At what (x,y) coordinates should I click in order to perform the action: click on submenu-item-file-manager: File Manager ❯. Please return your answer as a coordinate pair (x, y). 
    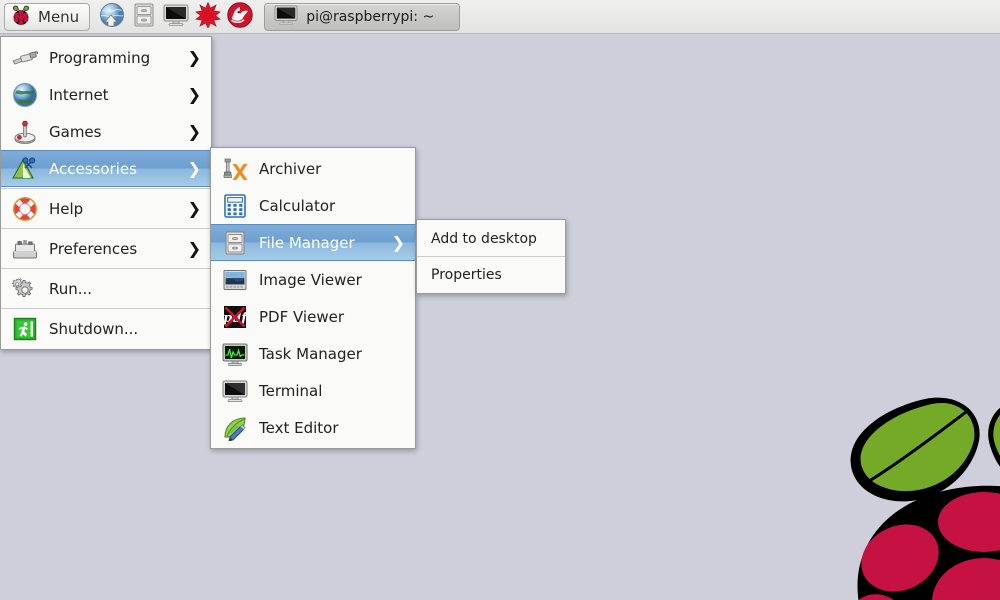
    Looking at the image, I should click on (313, 242).